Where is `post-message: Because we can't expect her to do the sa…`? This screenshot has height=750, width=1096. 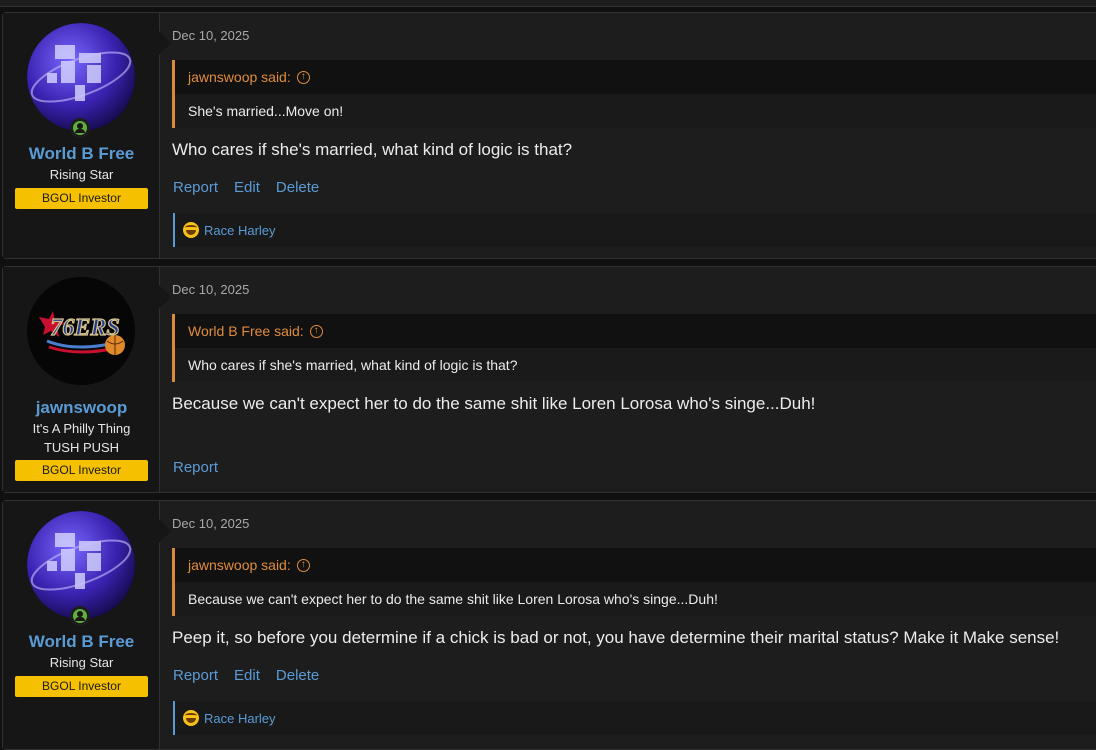 post-message: Because we can't expect her to do the sa… is located at coordinates (494, 403).